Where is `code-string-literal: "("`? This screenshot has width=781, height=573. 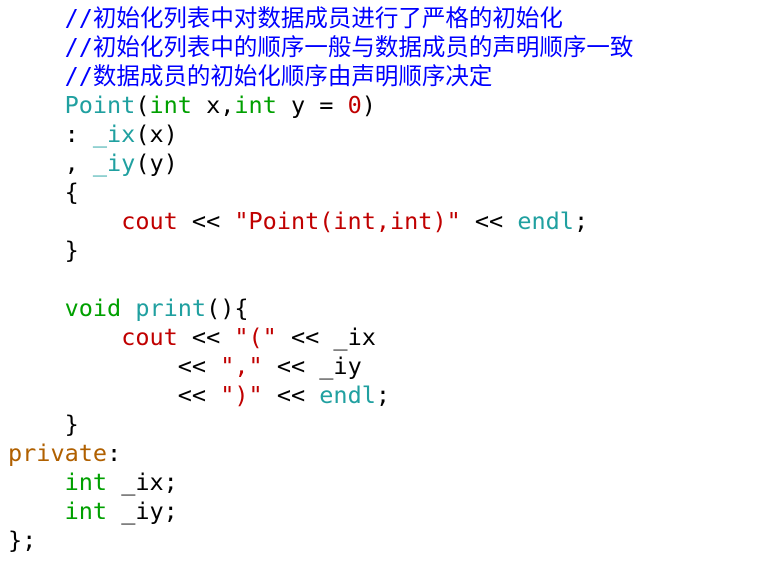
code-string-literal: "(" is located at coordinates (255, 337).